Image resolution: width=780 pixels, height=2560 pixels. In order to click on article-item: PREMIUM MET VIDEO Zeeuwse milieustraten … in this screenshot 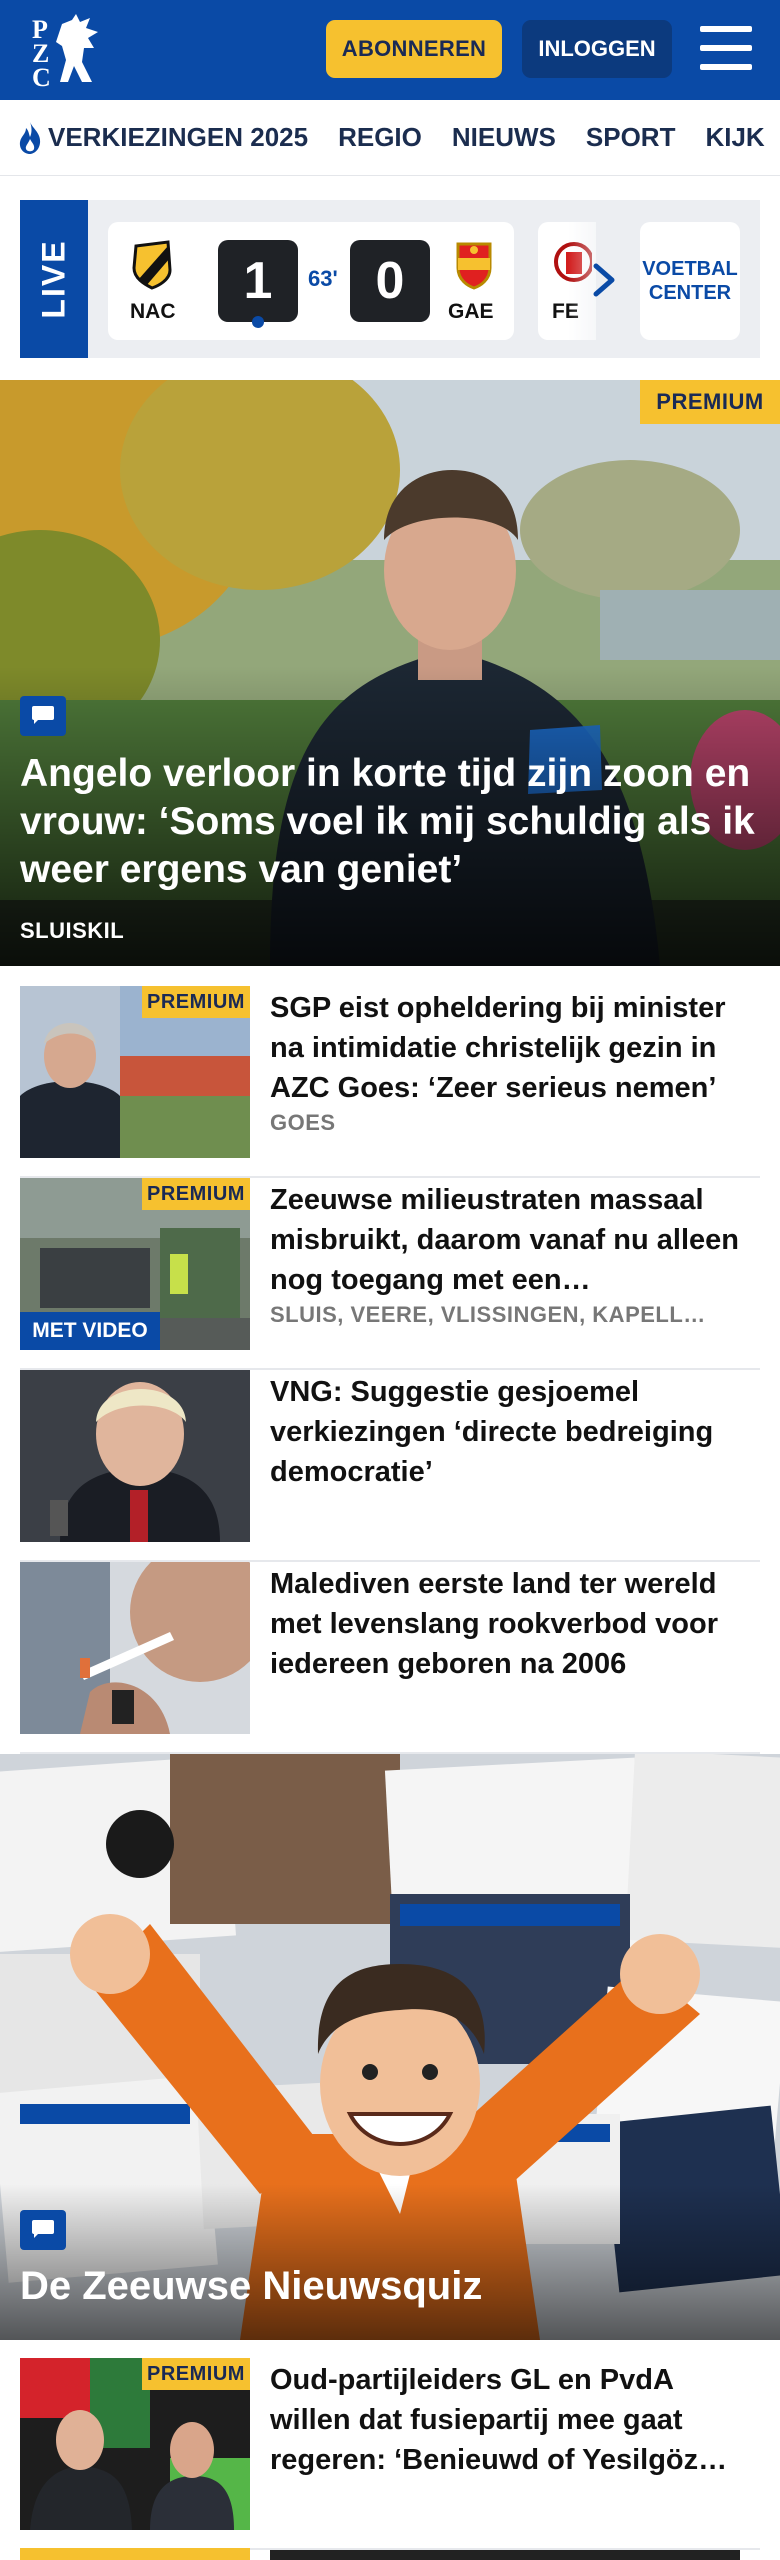, I will do `click(390, 1274)`.